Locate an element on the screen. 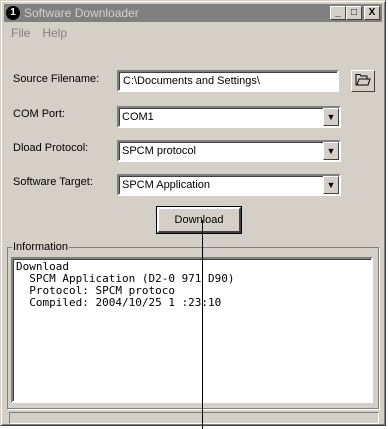 This screenshot has width=388, height=429. software-target-label: Software Target: is located at coordinates (53, 182).